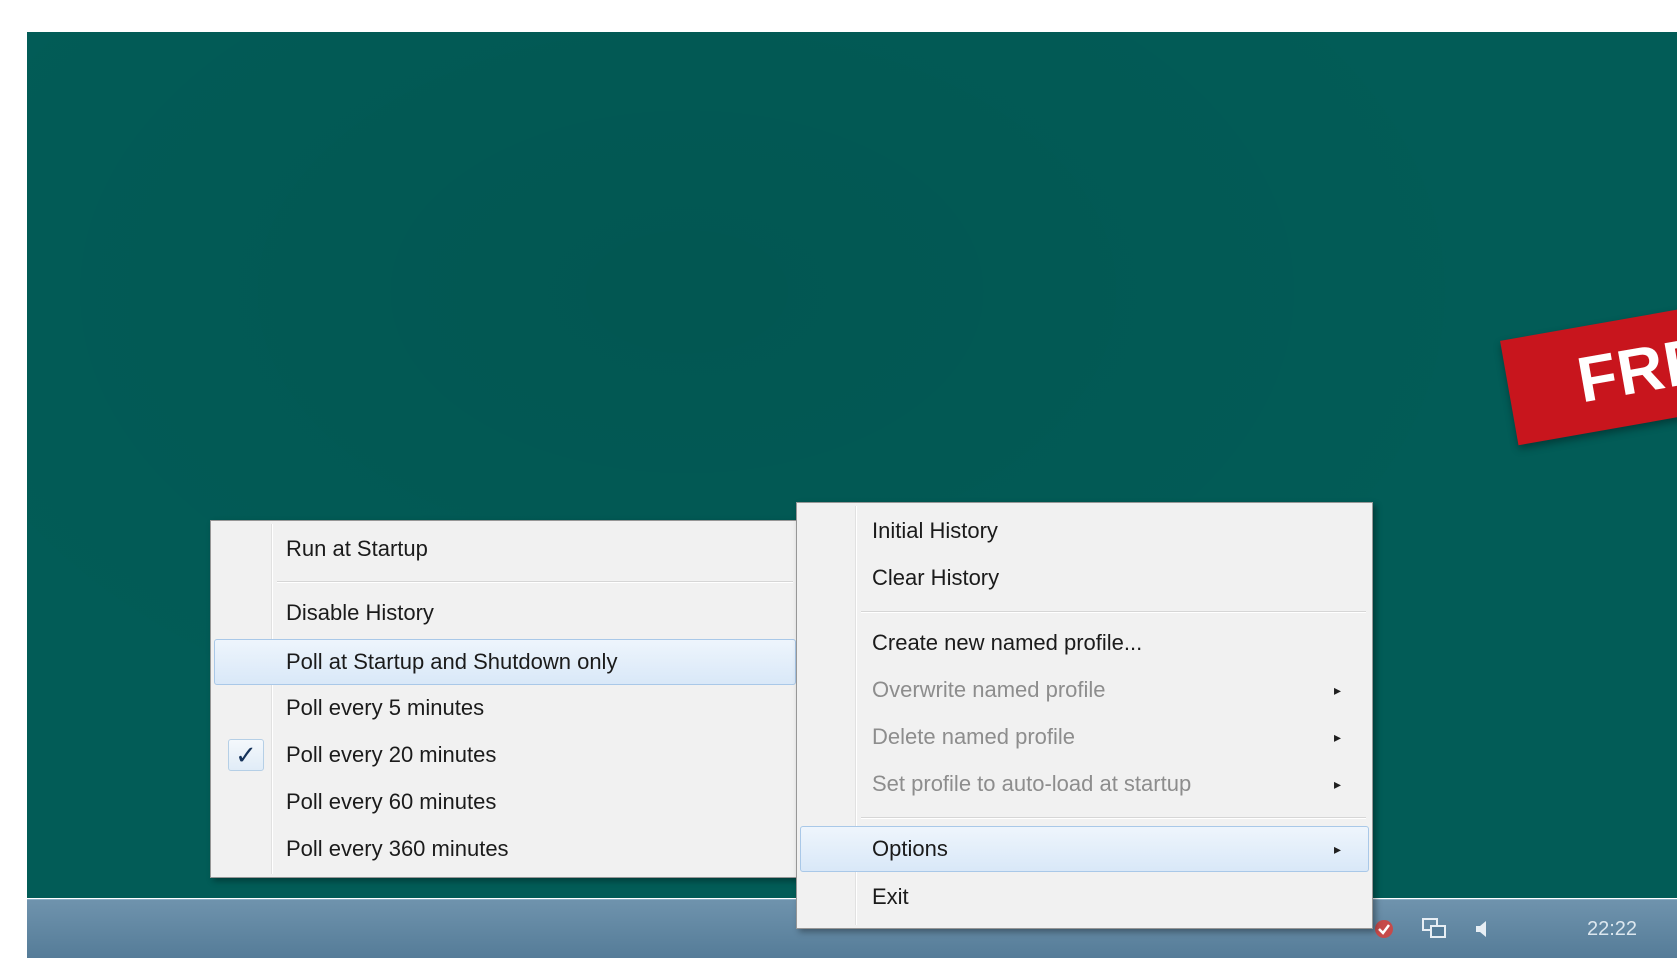  I want to click on menu-item-label: Clear History, so click(936, 577).